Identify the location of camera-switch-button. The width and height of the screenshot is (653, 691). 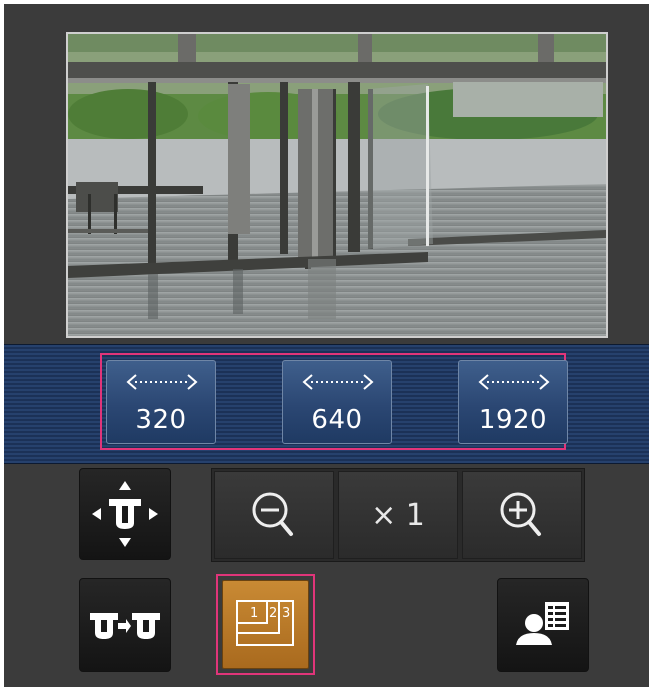
(125, 625).